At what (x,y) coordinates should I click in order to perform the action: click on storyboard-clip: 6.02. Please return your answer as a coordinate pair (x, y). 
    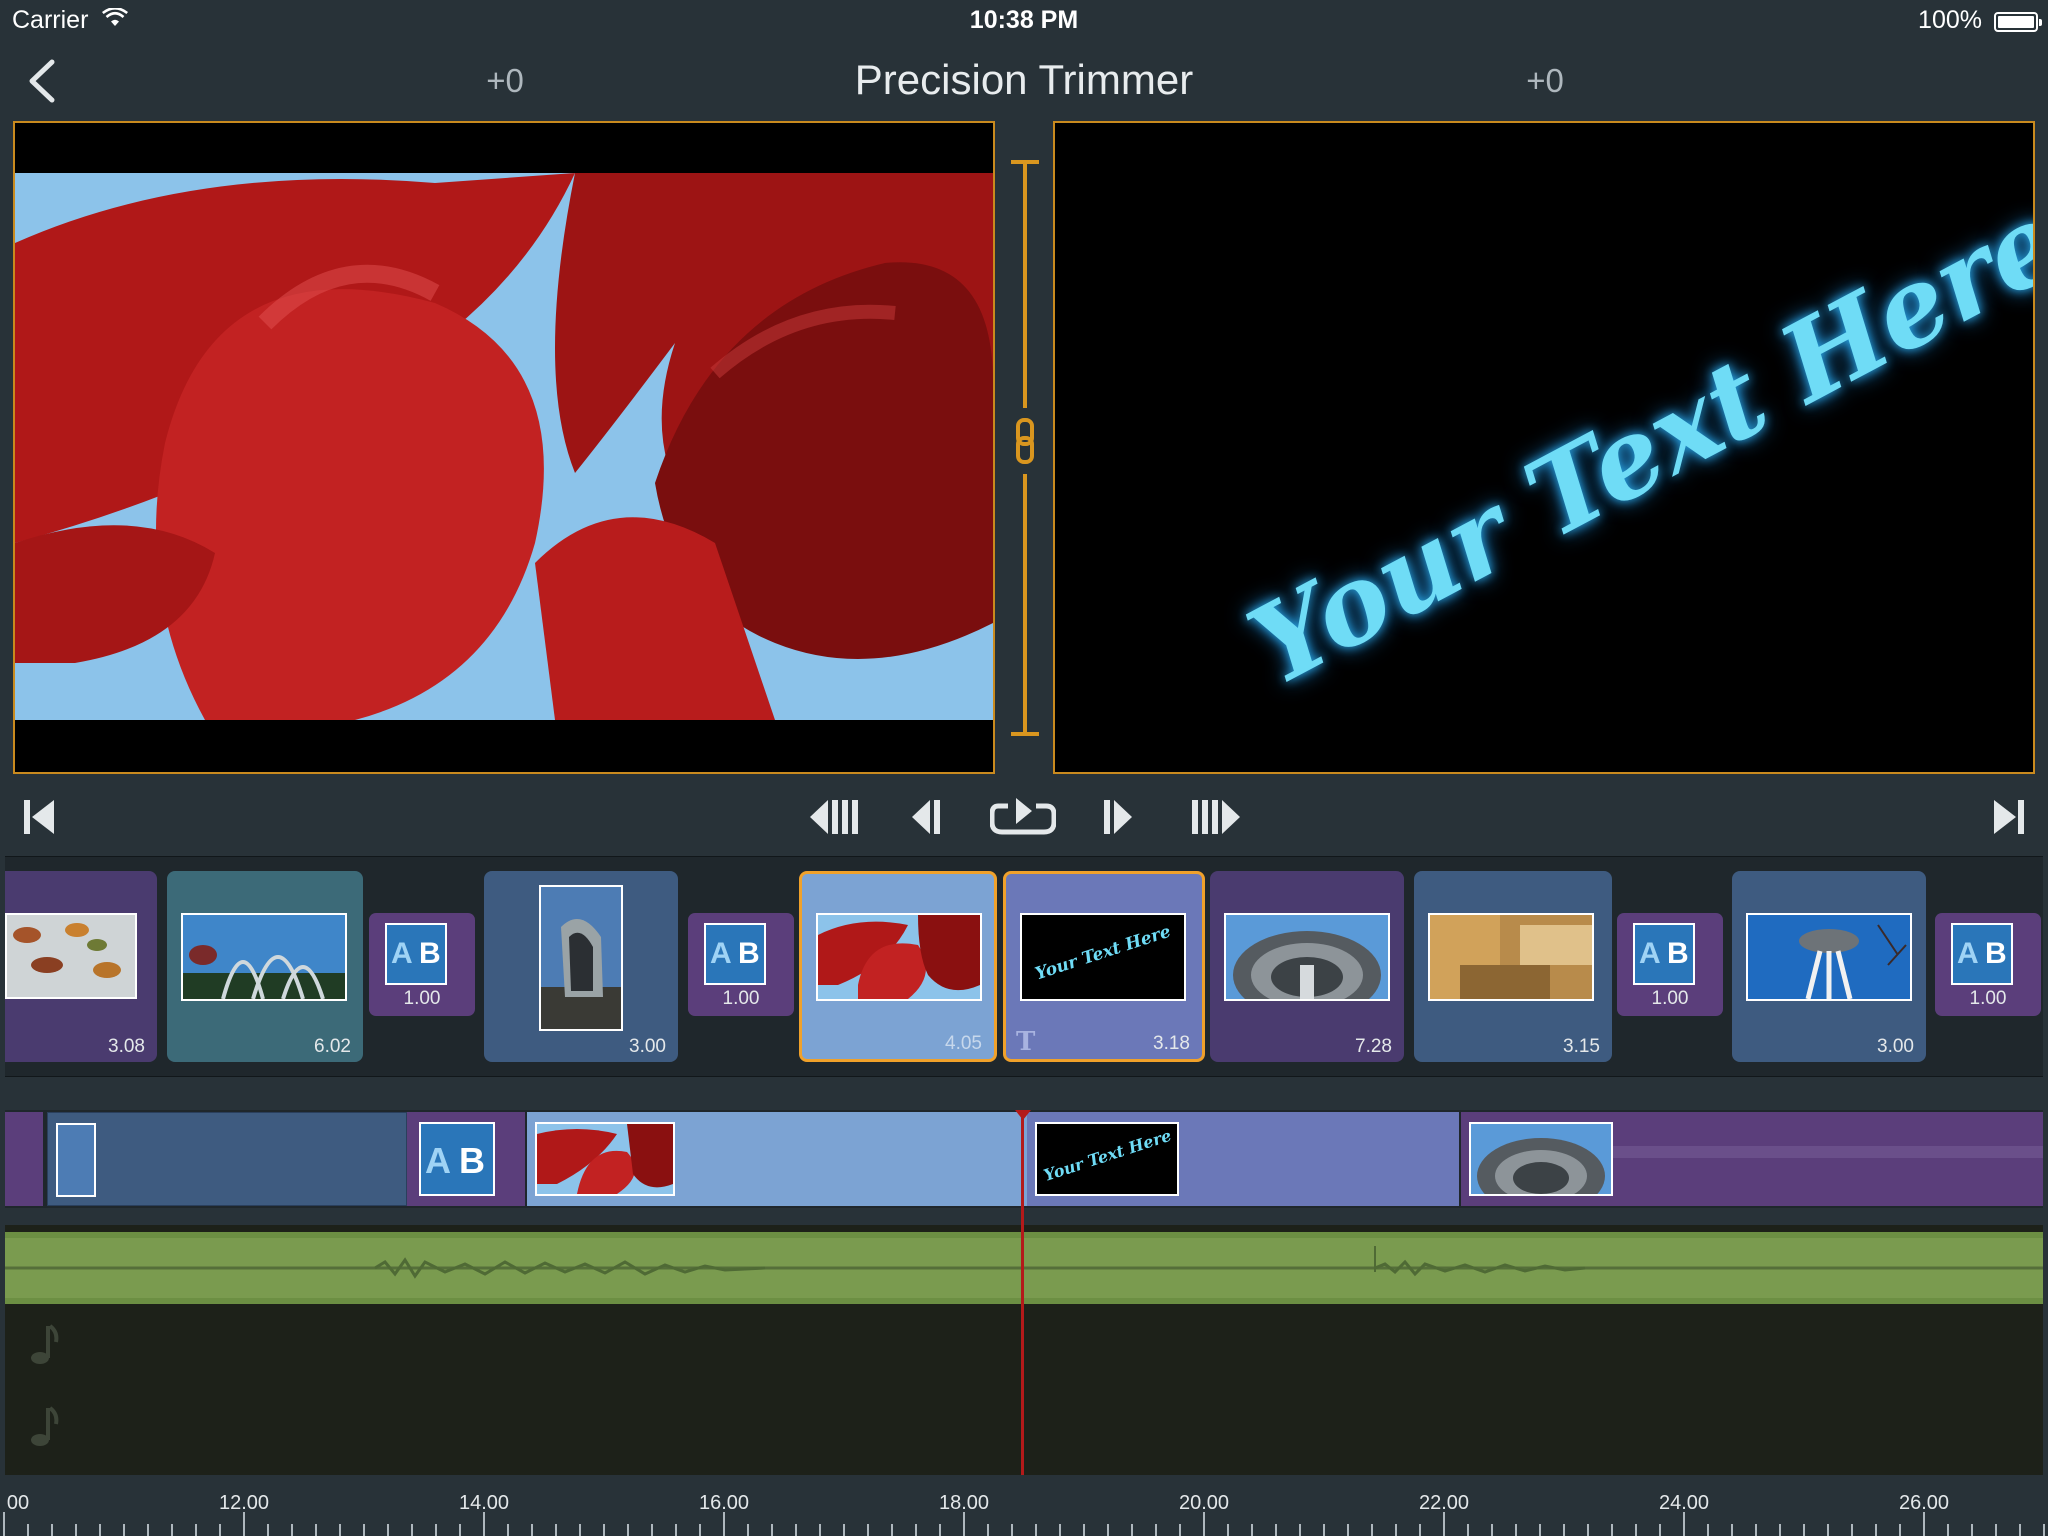
    Looking at the image, I should click on (265, 966).